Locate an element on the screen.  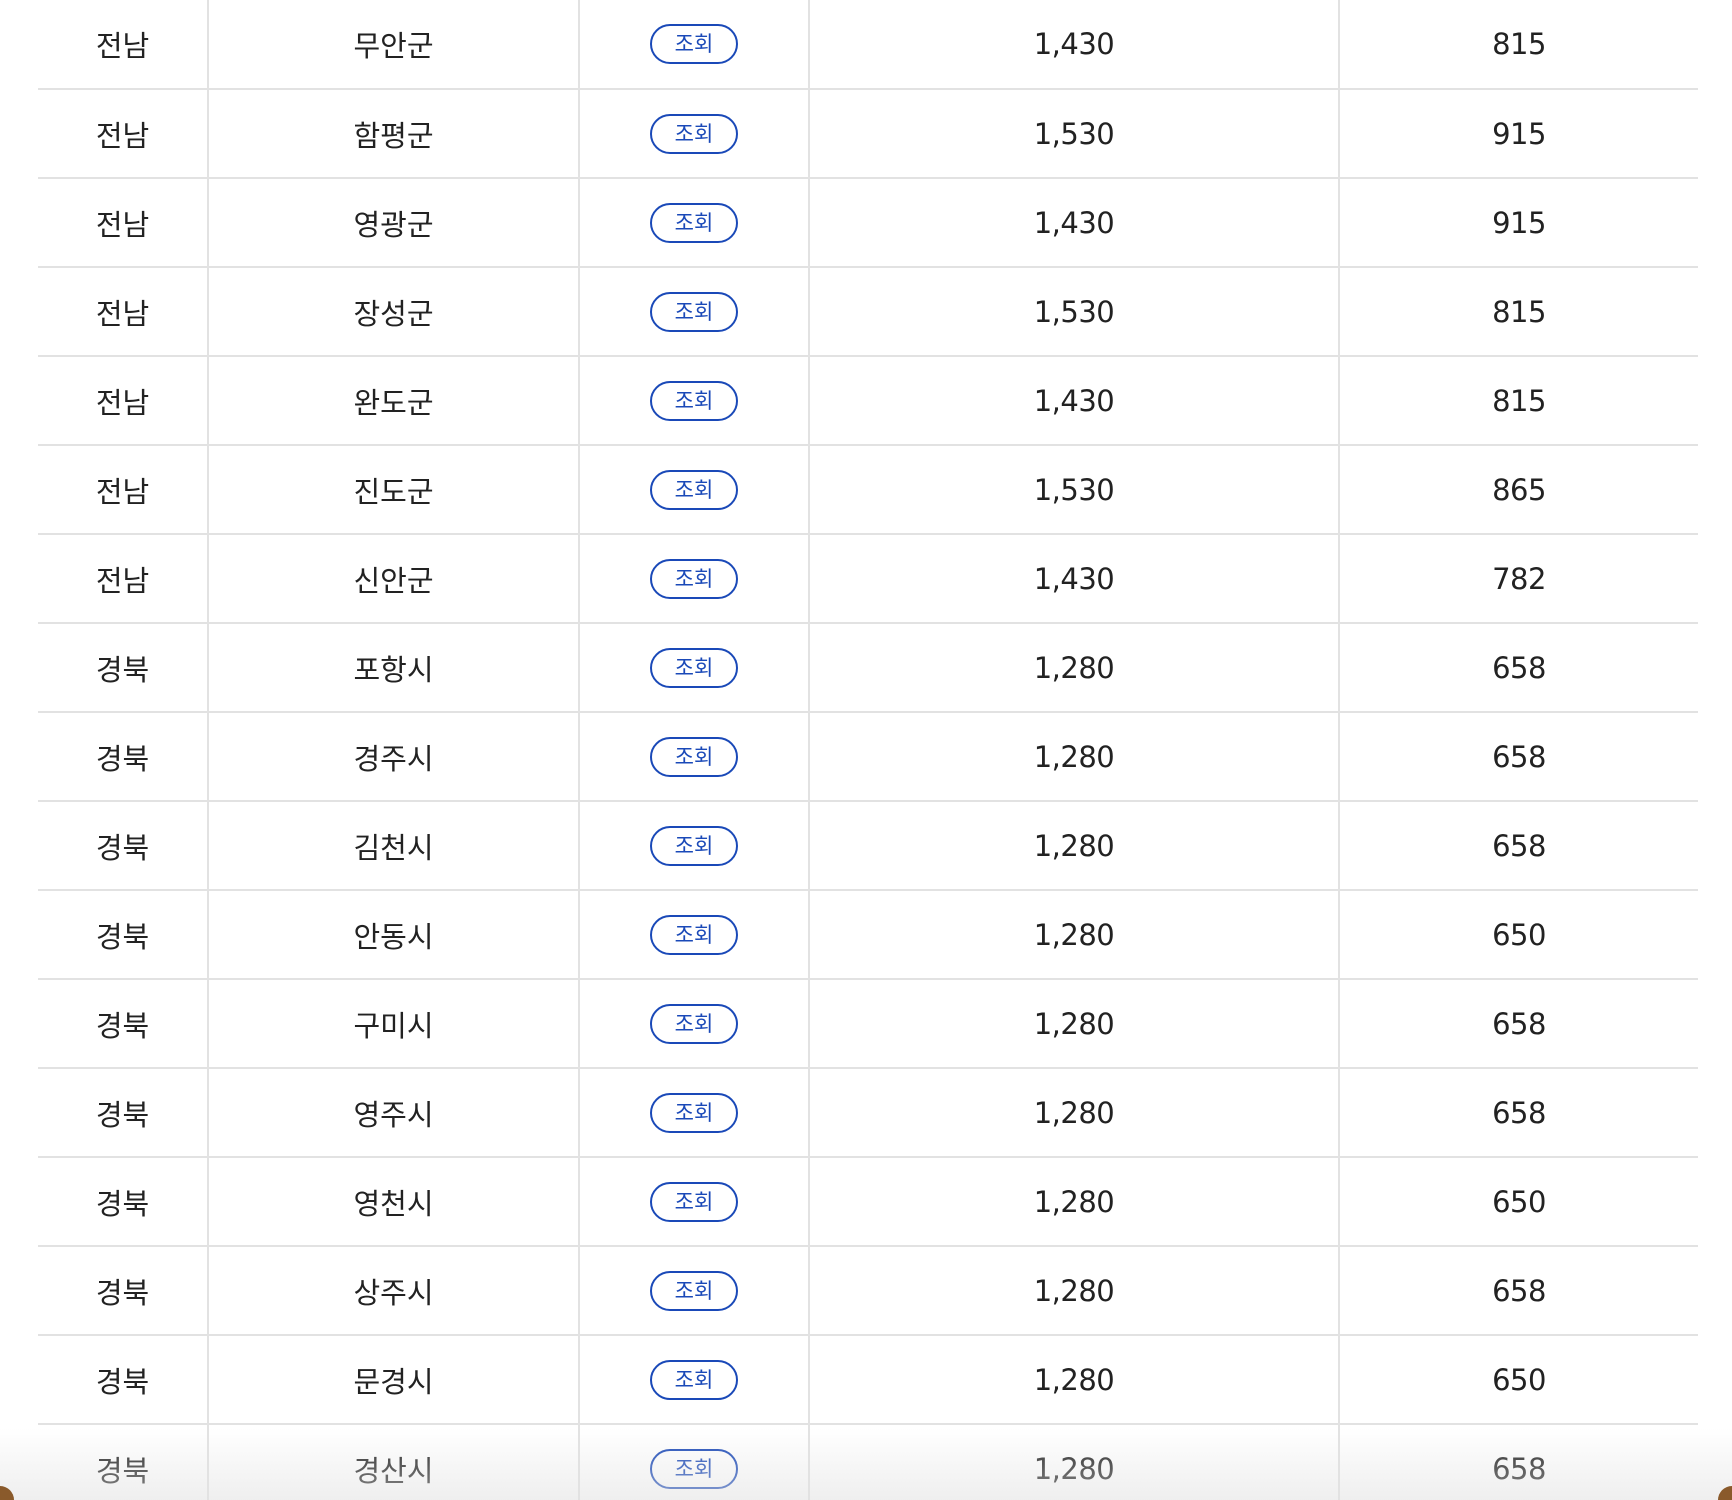
district-cell: 영천시 is located at coordinates (394, 1202).